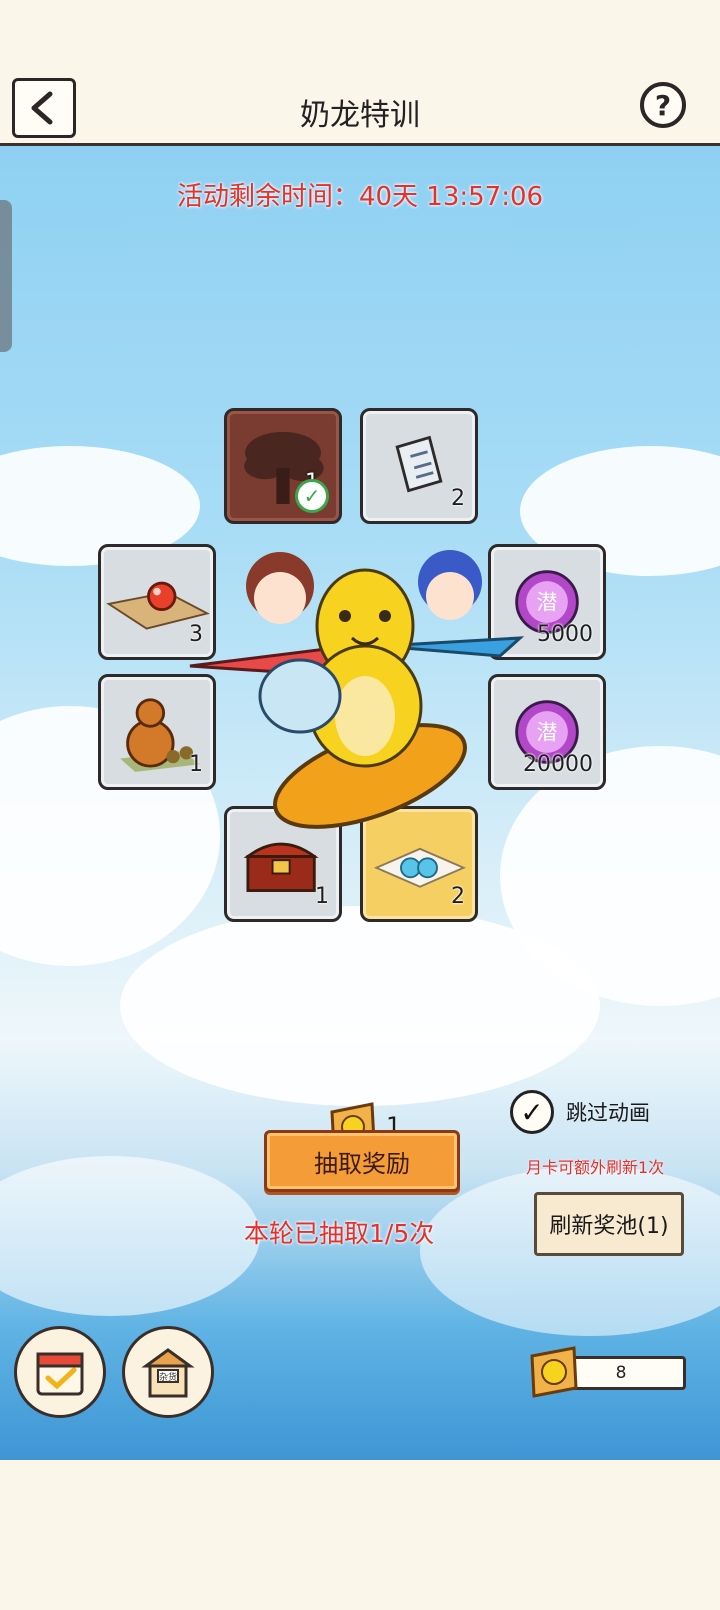 The height and width of the screenshot is (1610, 720). Describe the element at coordinates (532, 1112) in the screenshot. I see `checkmark-icon: ✓` at that location.